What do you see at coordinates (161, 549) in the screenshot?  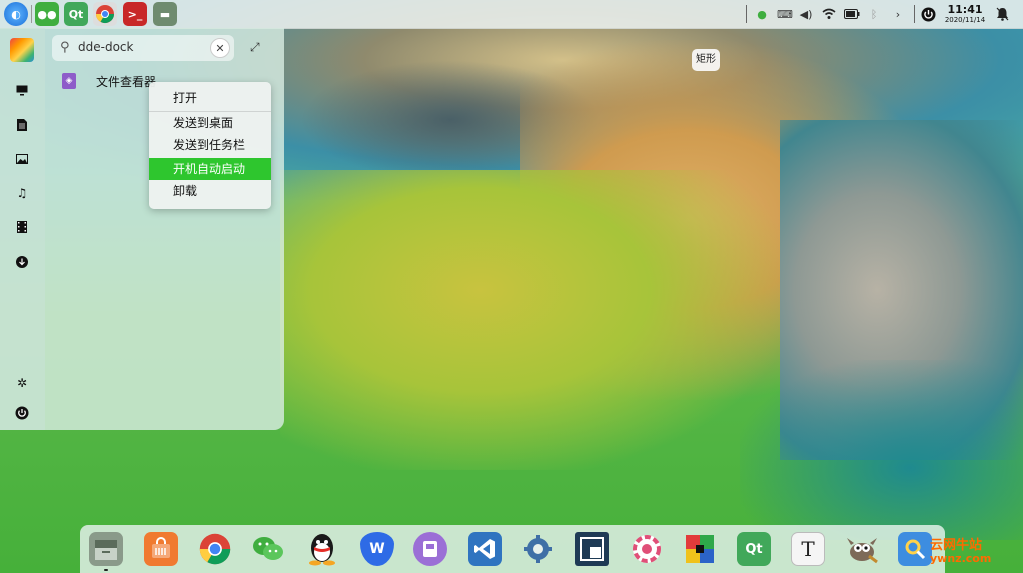 I see `app-store-icon` at bounding box center [161, 549].